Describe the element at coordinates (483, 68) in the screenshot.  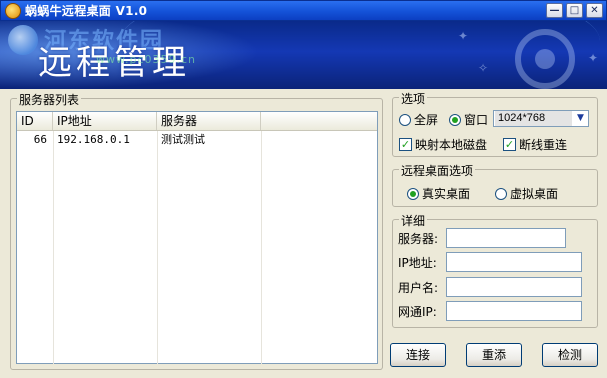
I see `star-icon: ✧` at that location.